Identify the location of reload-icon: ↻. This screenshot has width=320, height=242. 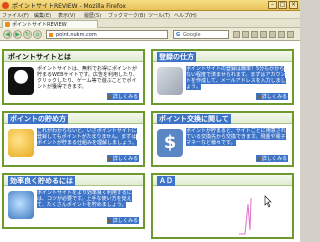
(27, 34).